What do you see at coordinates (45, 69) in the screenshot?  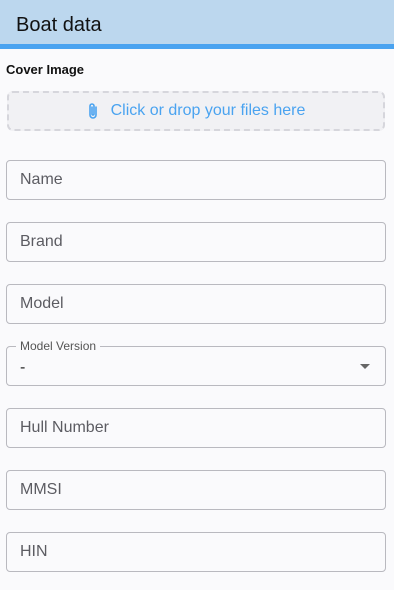 I see `cover-image-label: Cover Image` at bounding box center [45, 69].